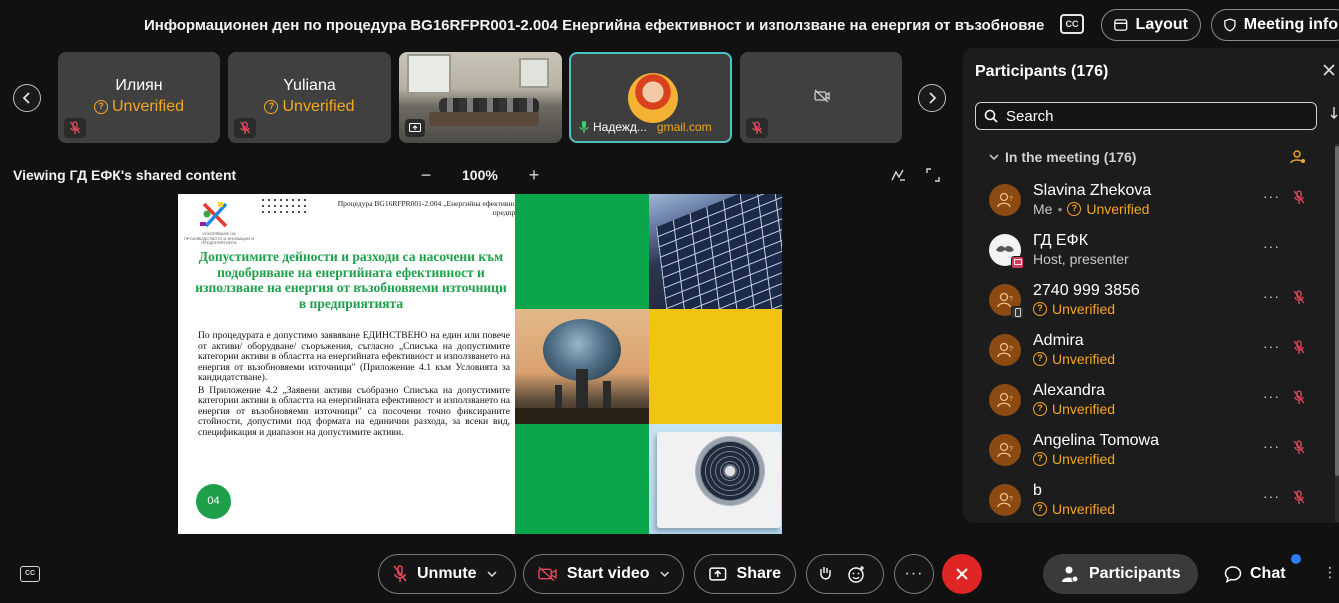 This screenshot has width=1339, height=603. What do you see at coordinates (213, 501) in the screenshot?
I see `slide-page-number: 04` at bounding box center [213, 501].